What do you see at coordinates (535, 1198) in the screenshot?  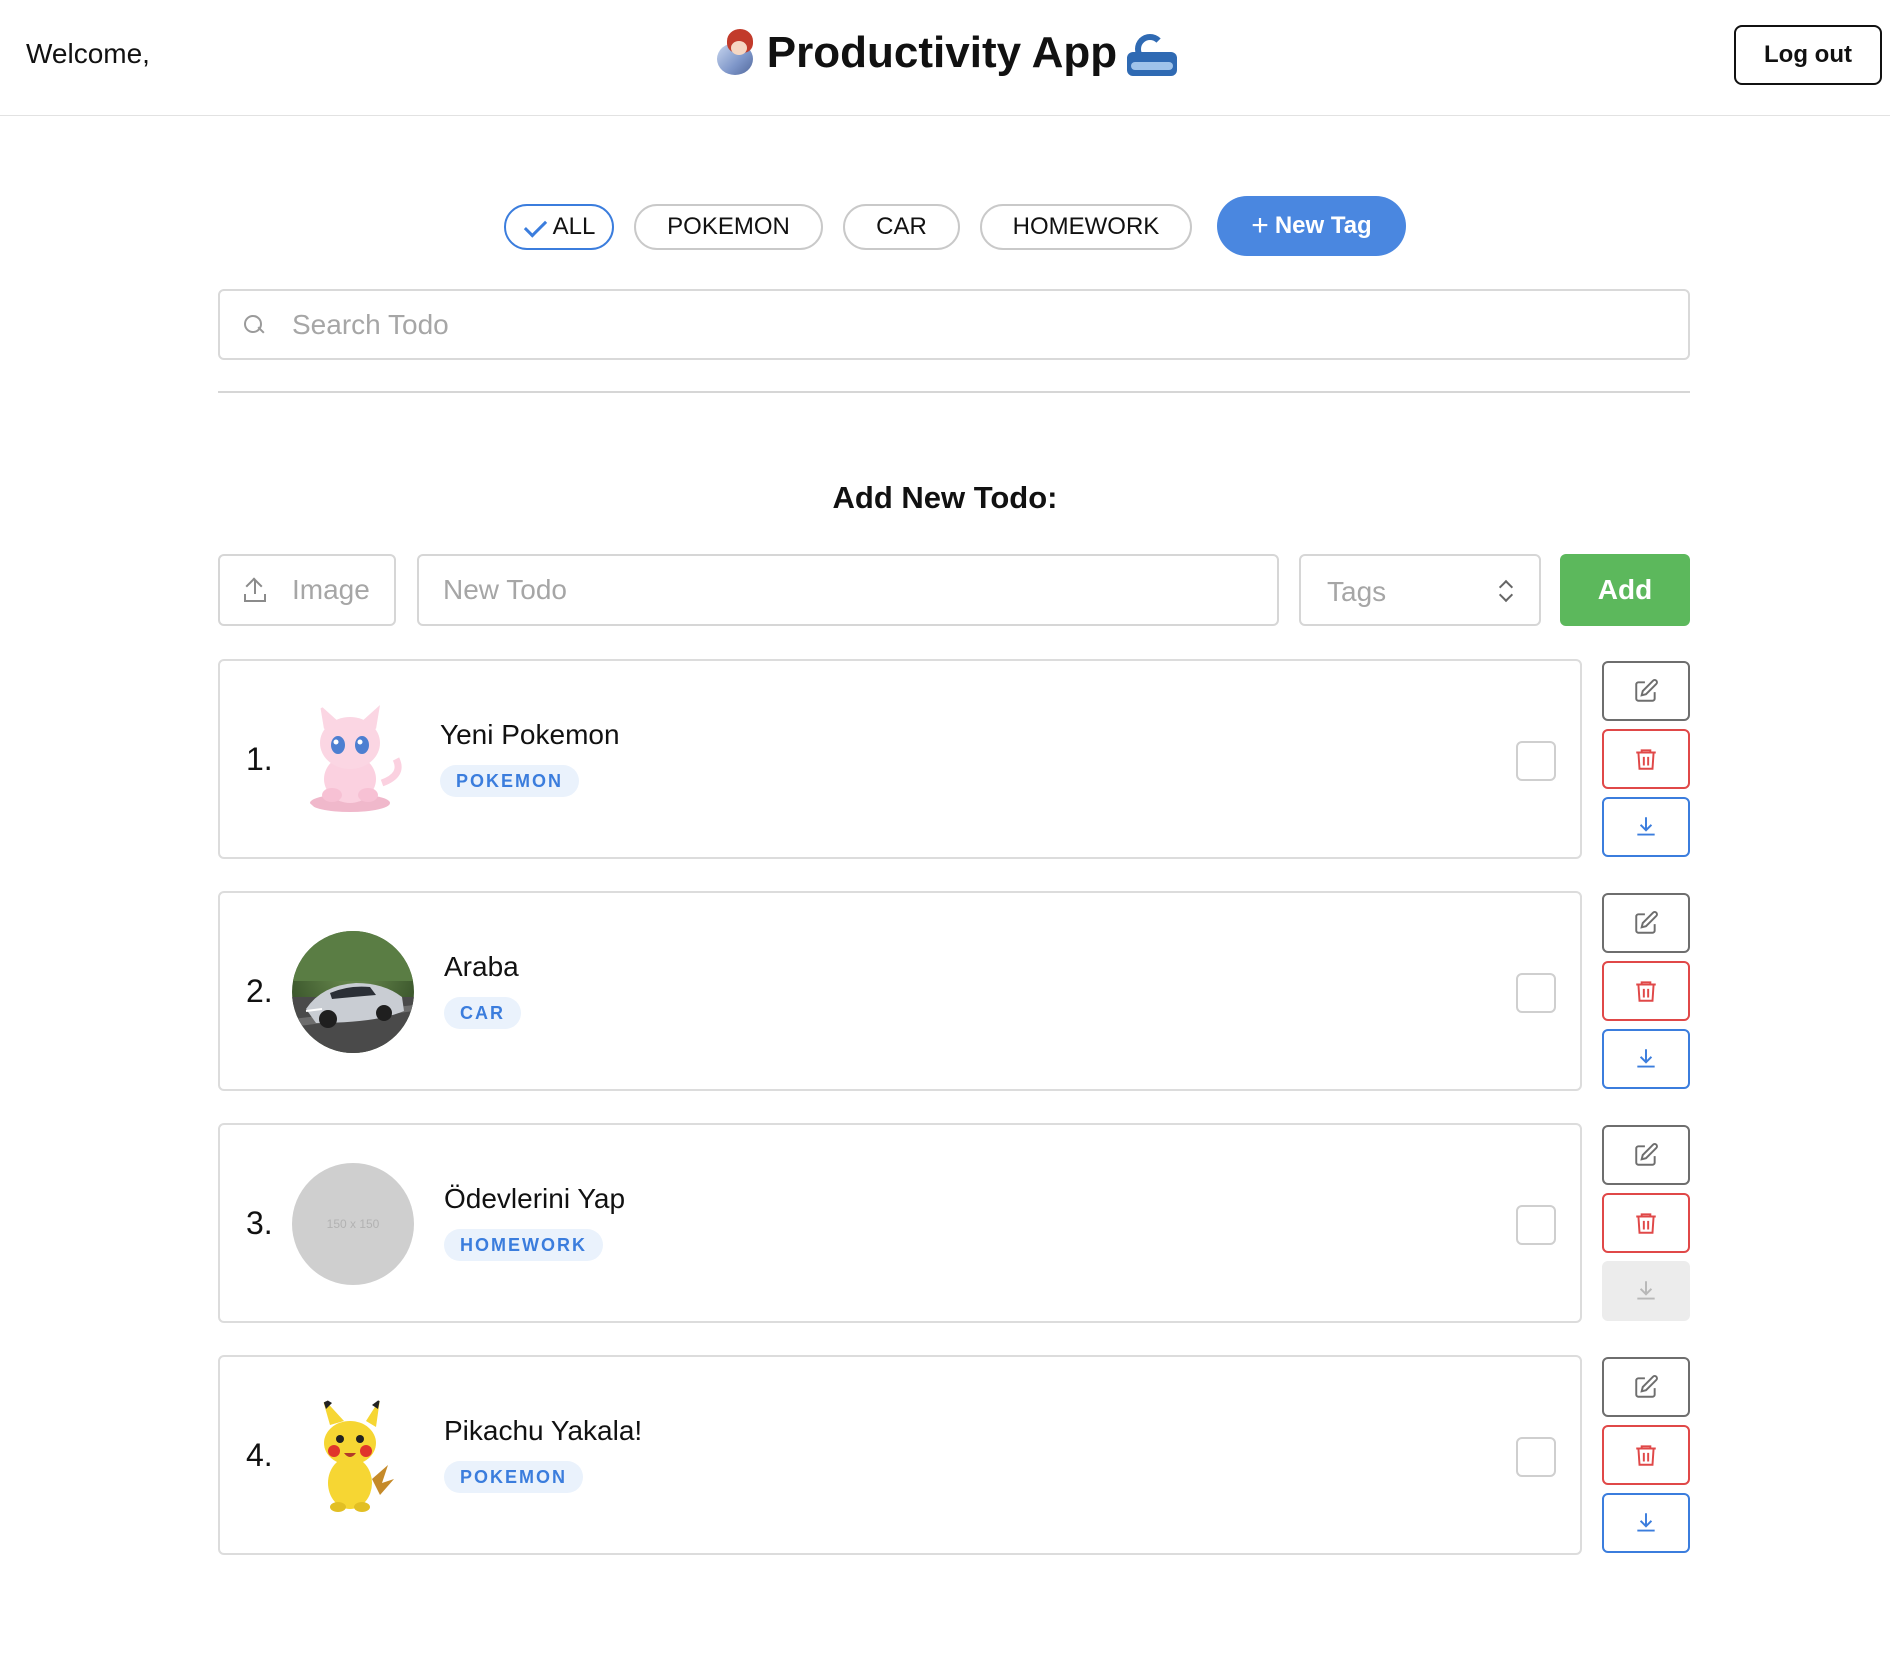 I see `todo-title: Ödevlerini Yap` at bounding box center [535, 1198].